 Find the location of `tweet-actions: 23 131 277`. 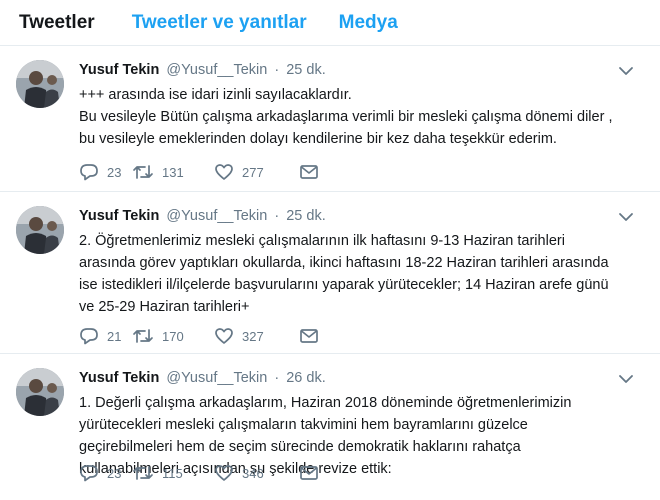

tweet-actions: 23 131 277 is located at coordinates (199, 172).